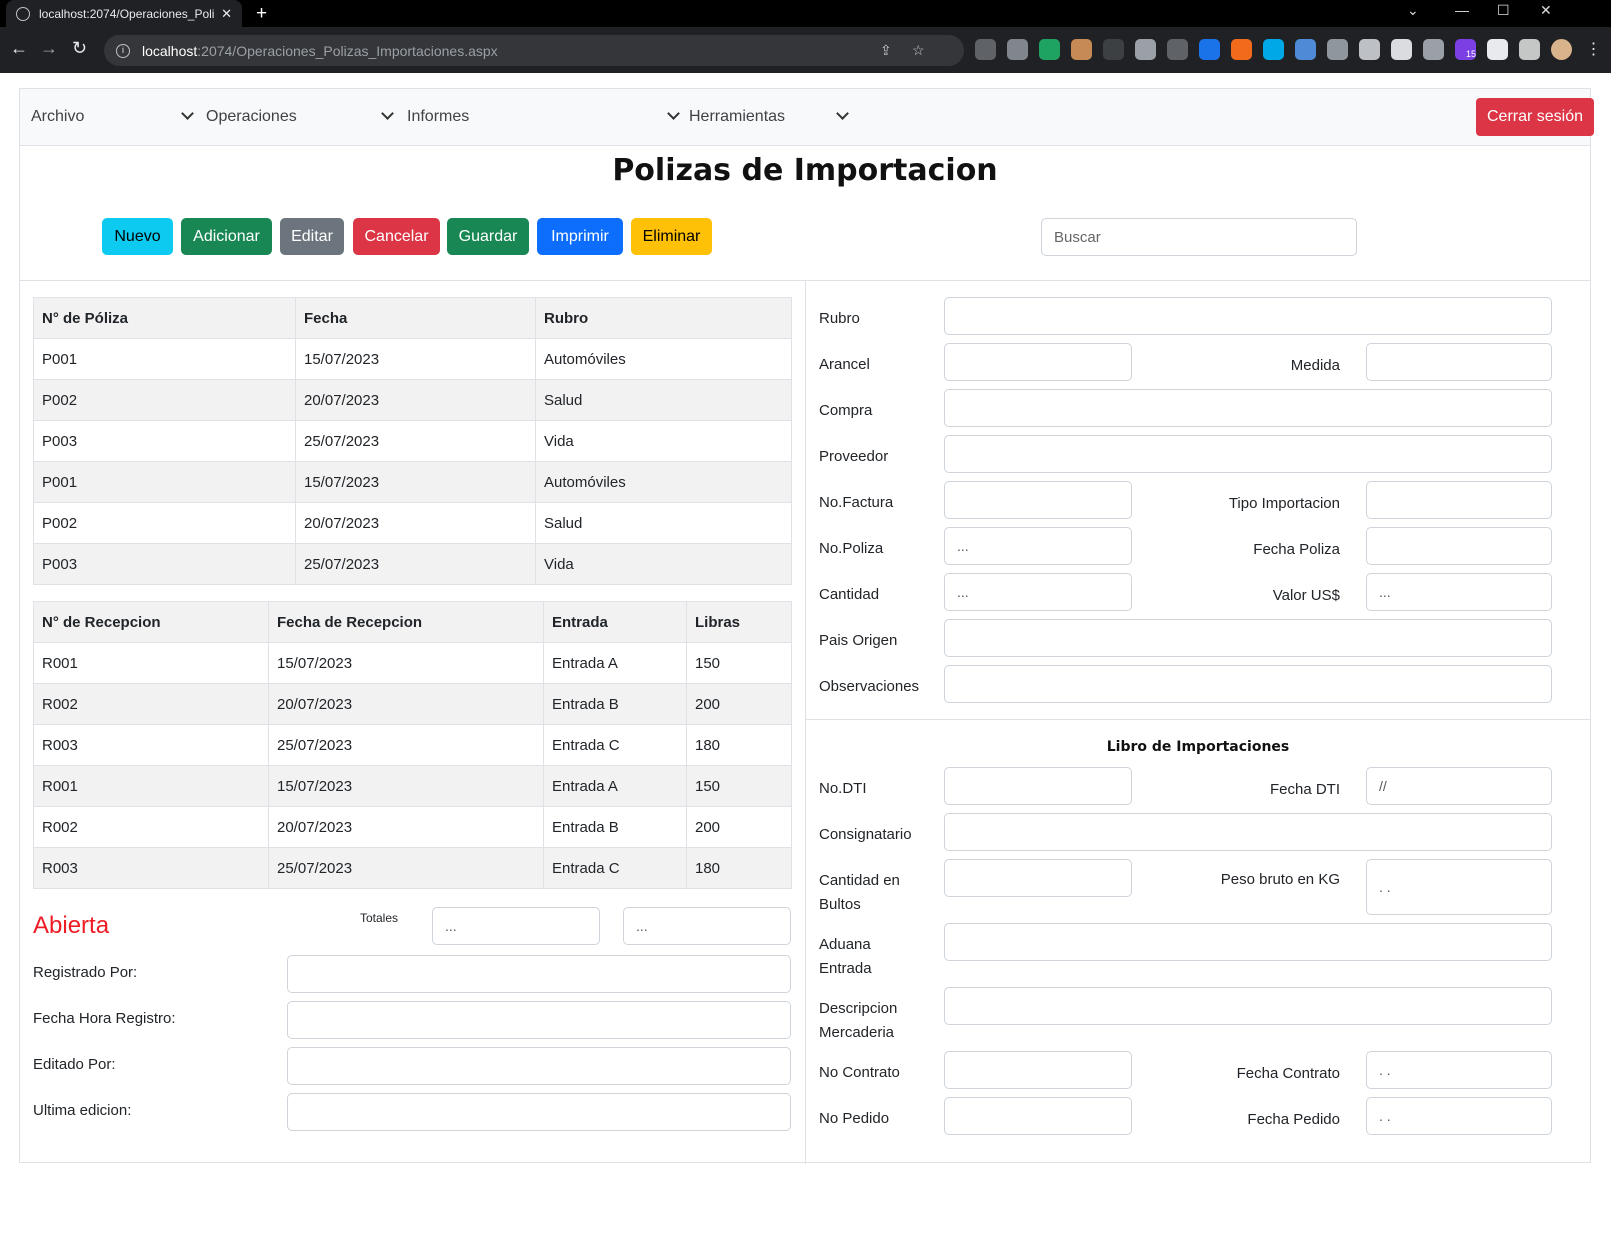 This screenshot has width=1611, height=1251. Describe the element at coordinates (1280, 879) in the screenshot. I see `peso-bruto-label: Peso bruto en KG` at that location.